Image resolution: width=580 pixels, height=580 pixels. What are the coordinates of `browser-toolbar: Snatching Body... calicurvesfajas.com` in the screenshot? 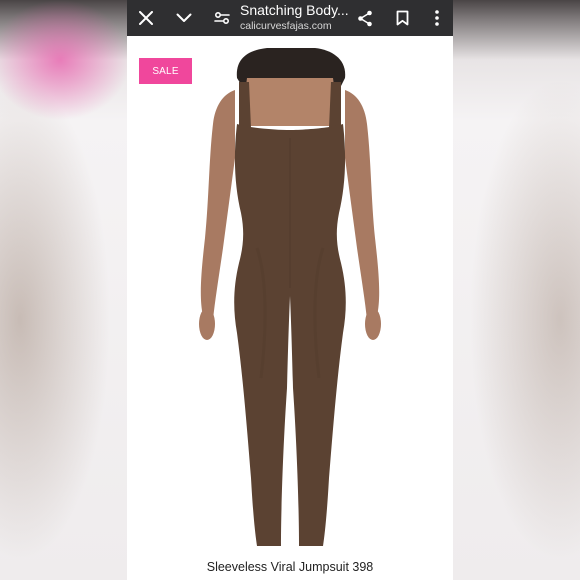 It's located at (290, 18).